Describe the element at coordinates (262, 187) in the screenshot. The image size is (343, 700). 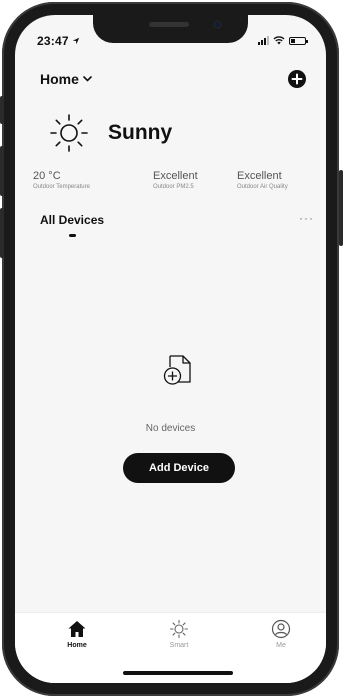
I see `stat-label: Outdoor Air Quality` at that location.